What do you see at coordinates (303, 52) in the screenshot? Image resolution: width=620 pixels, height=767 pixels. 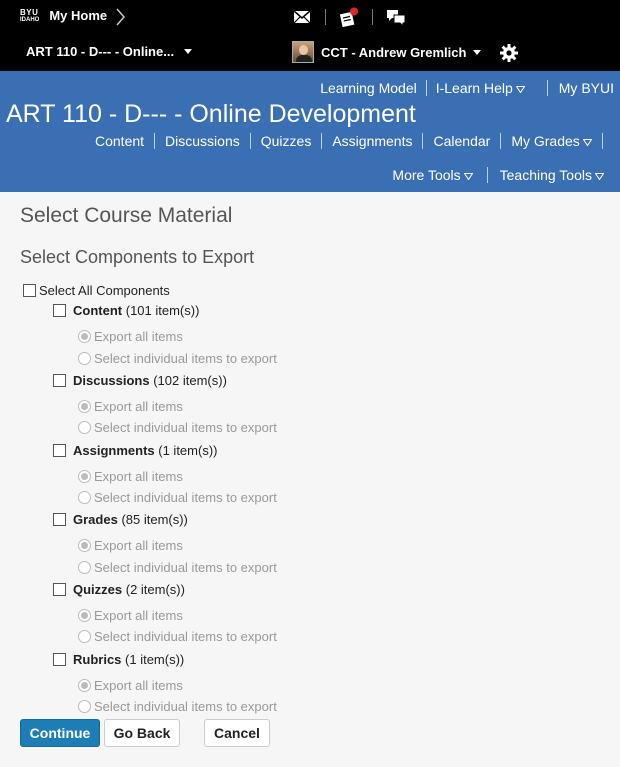 I see `avatar` at bounding box center [303, 52].